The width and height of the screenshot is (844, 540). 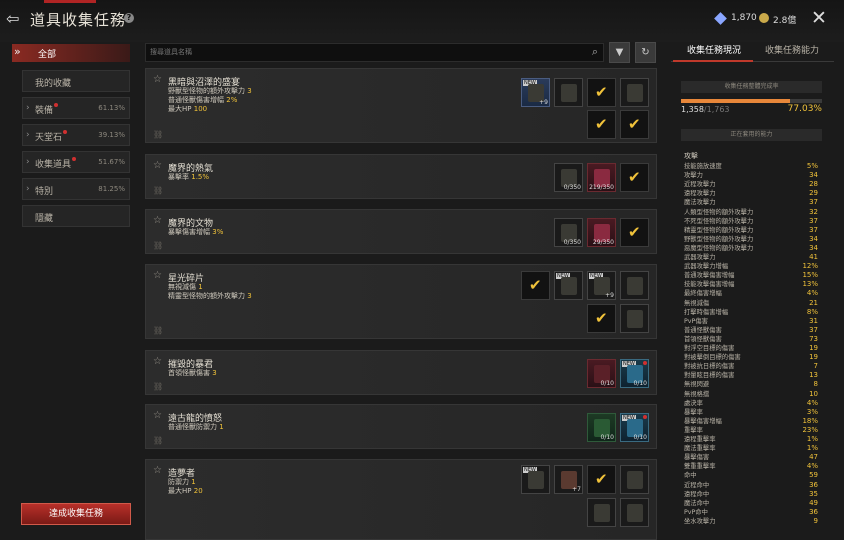 I want to click on quest-card: ☆ 魔界的熱氣 暴擊率 1.5% ⛓ 0/350 219/350, so click(x=401, y=176).